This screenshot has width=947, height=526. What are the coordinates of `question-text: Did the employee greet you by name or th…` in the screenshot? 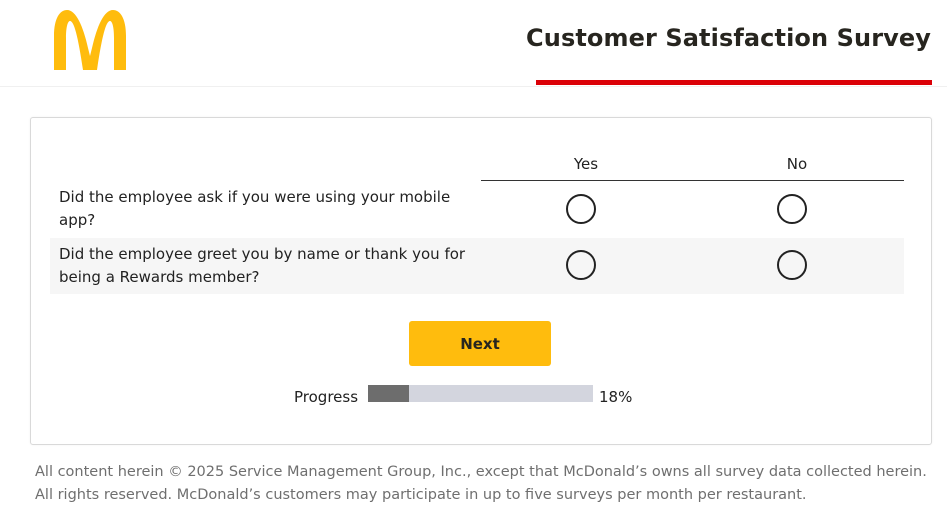 It's located at (262, 265).